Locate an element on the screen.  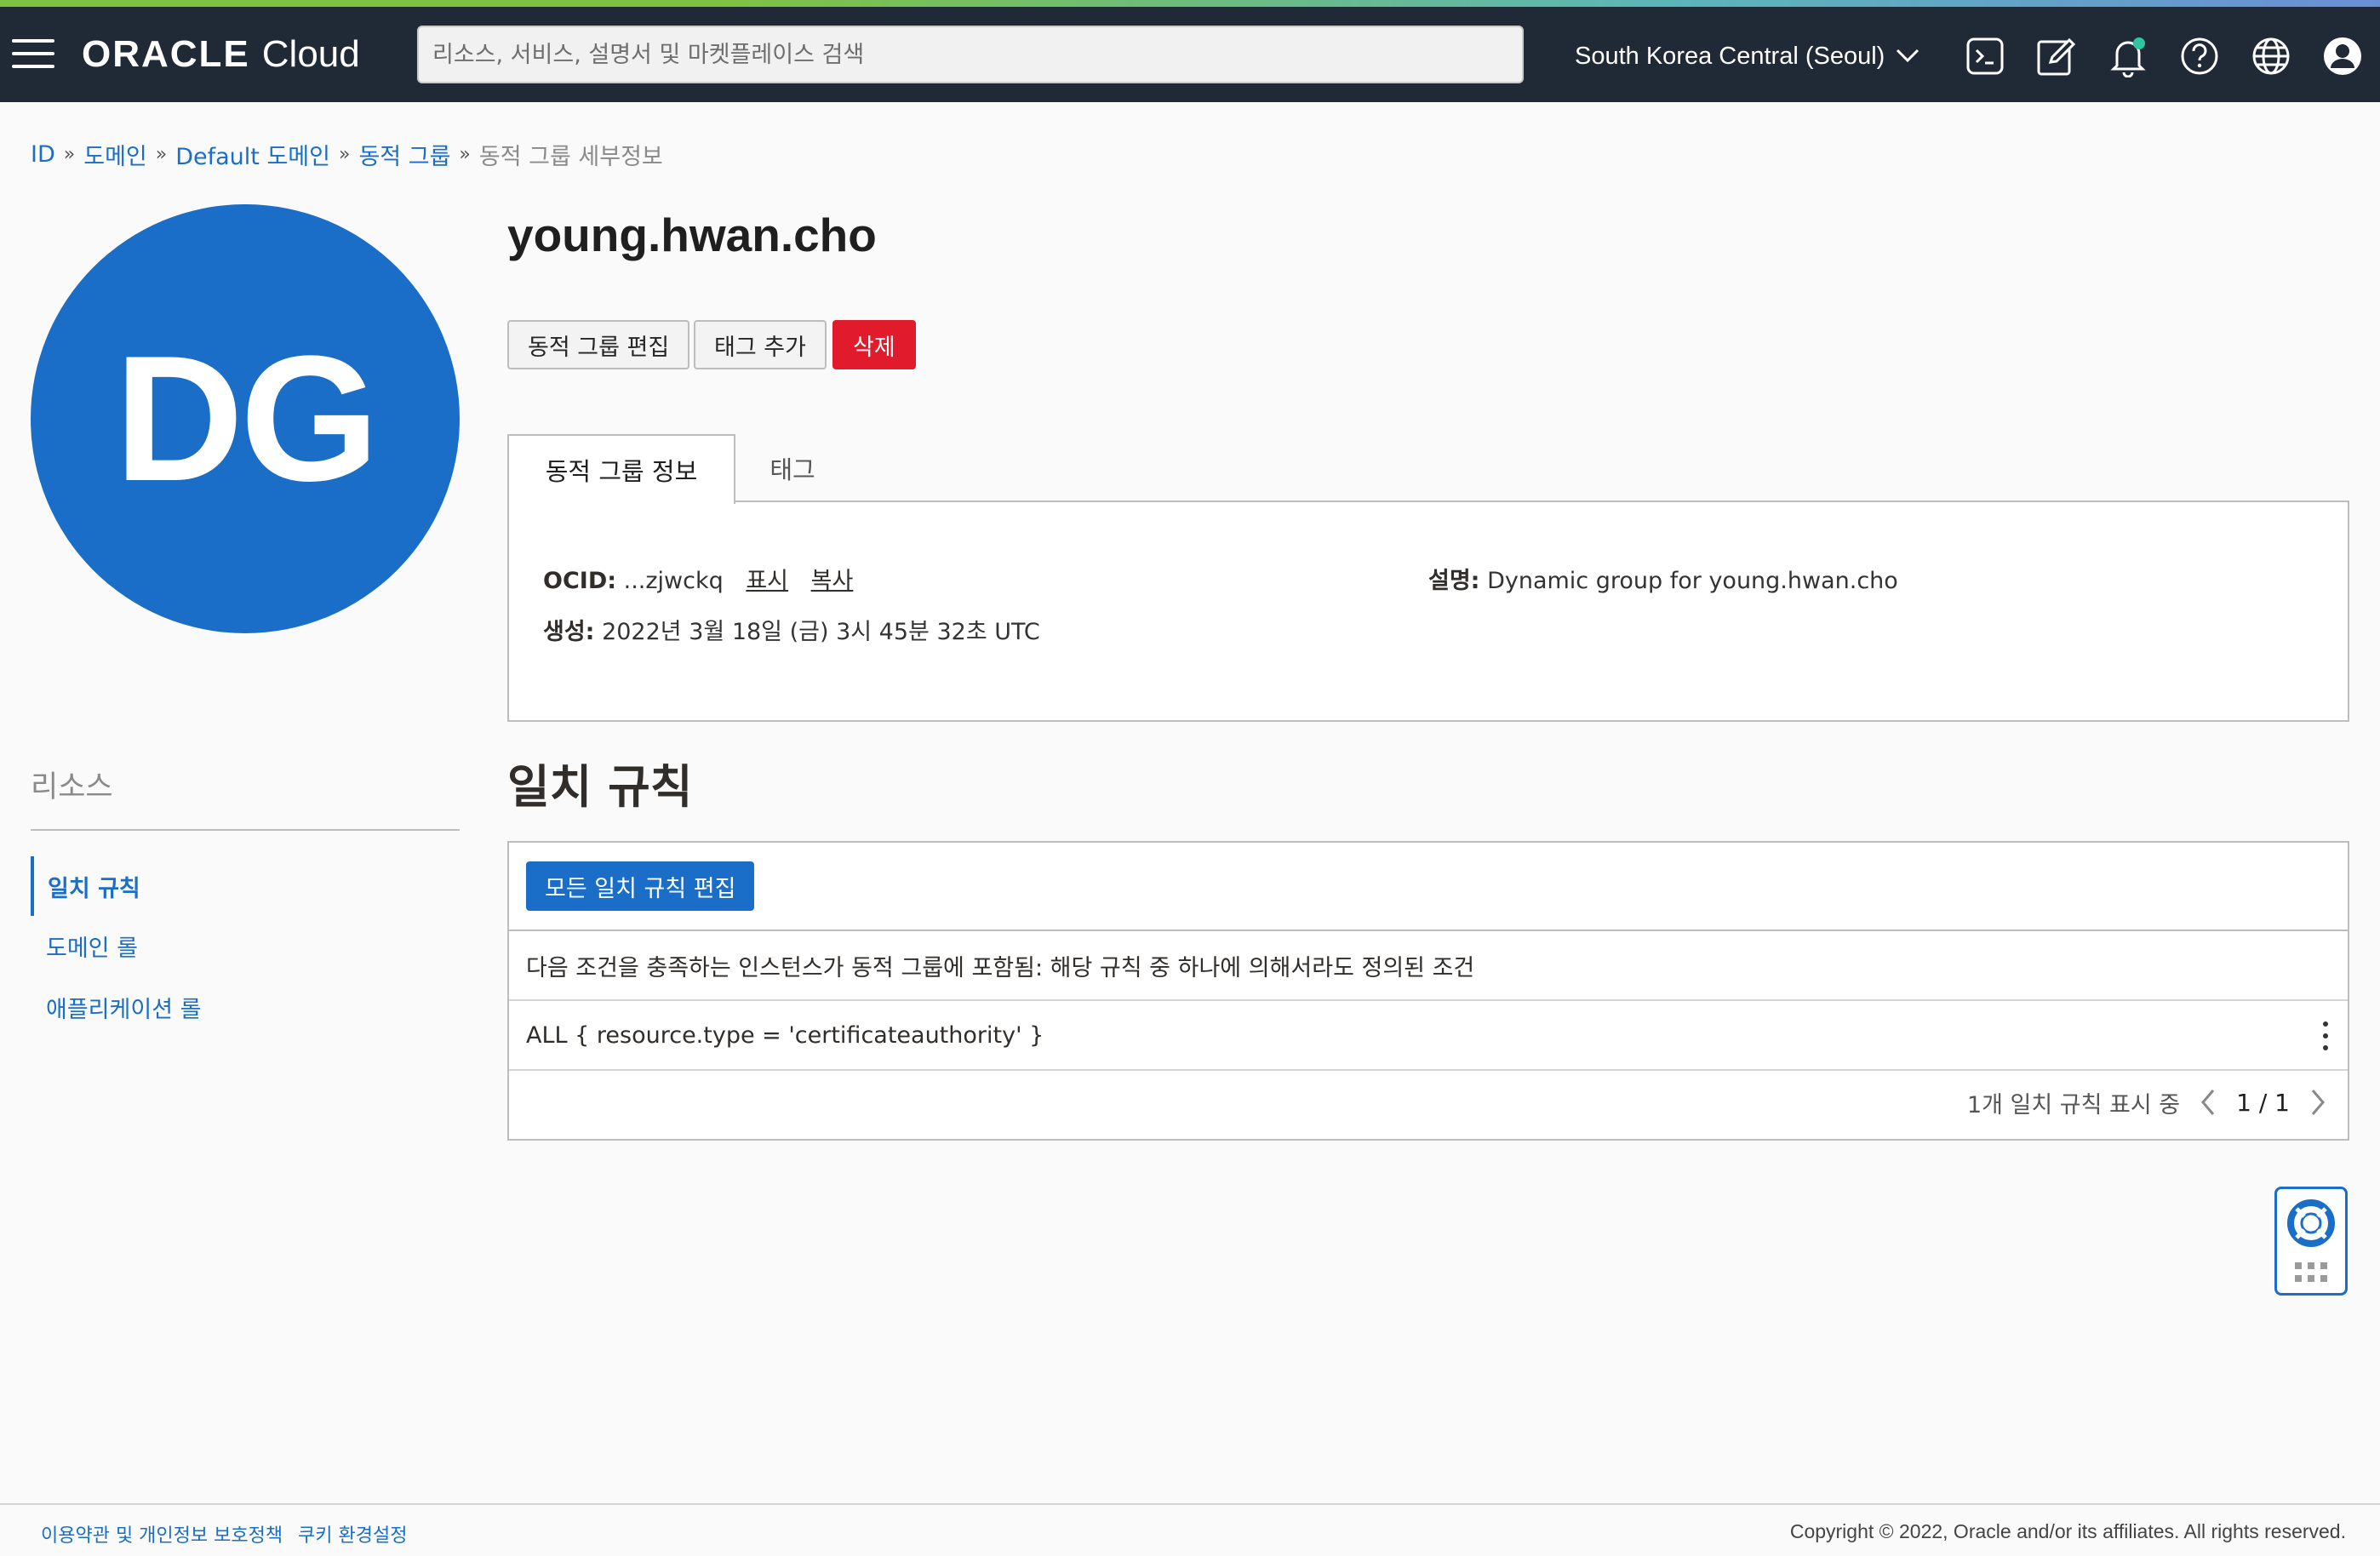
breadcrumb-current: 동적 그룹 세부정보 is located at coordinates (570, 157).